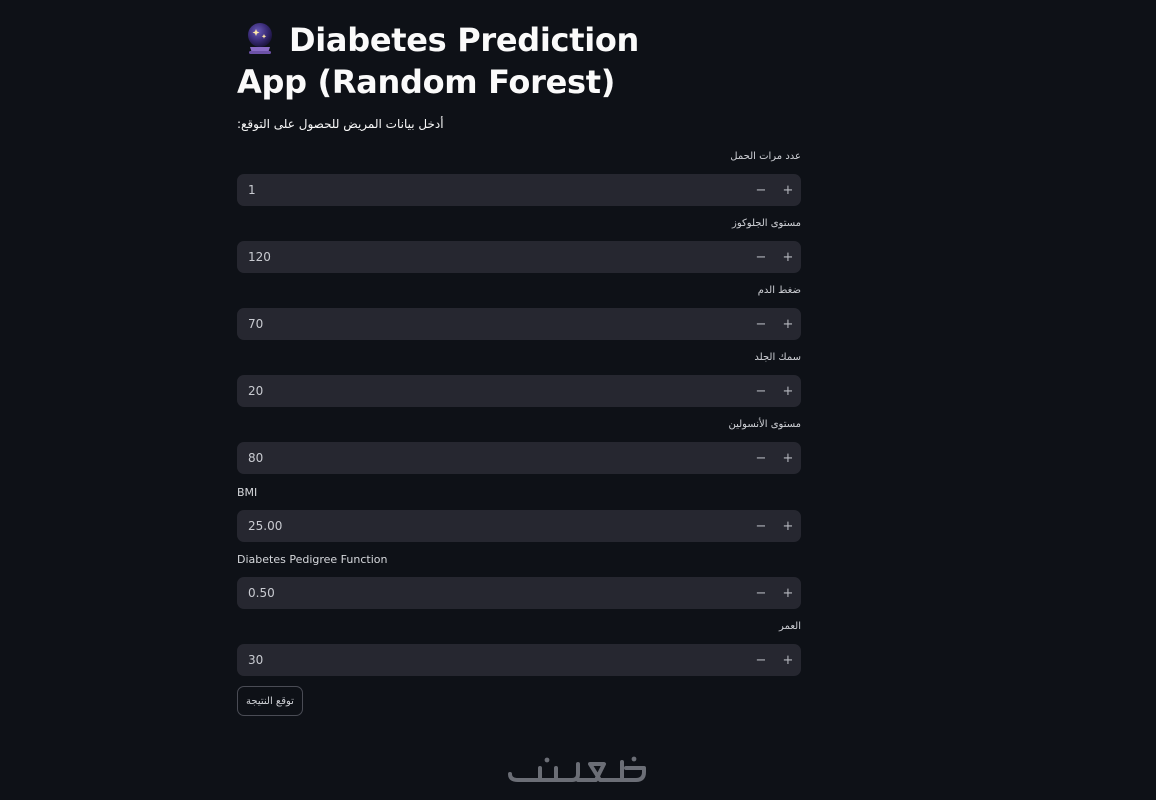 This screenshot has width=1156, height=800. I want to click on number-input-box: 70− +, so click(519, 324).